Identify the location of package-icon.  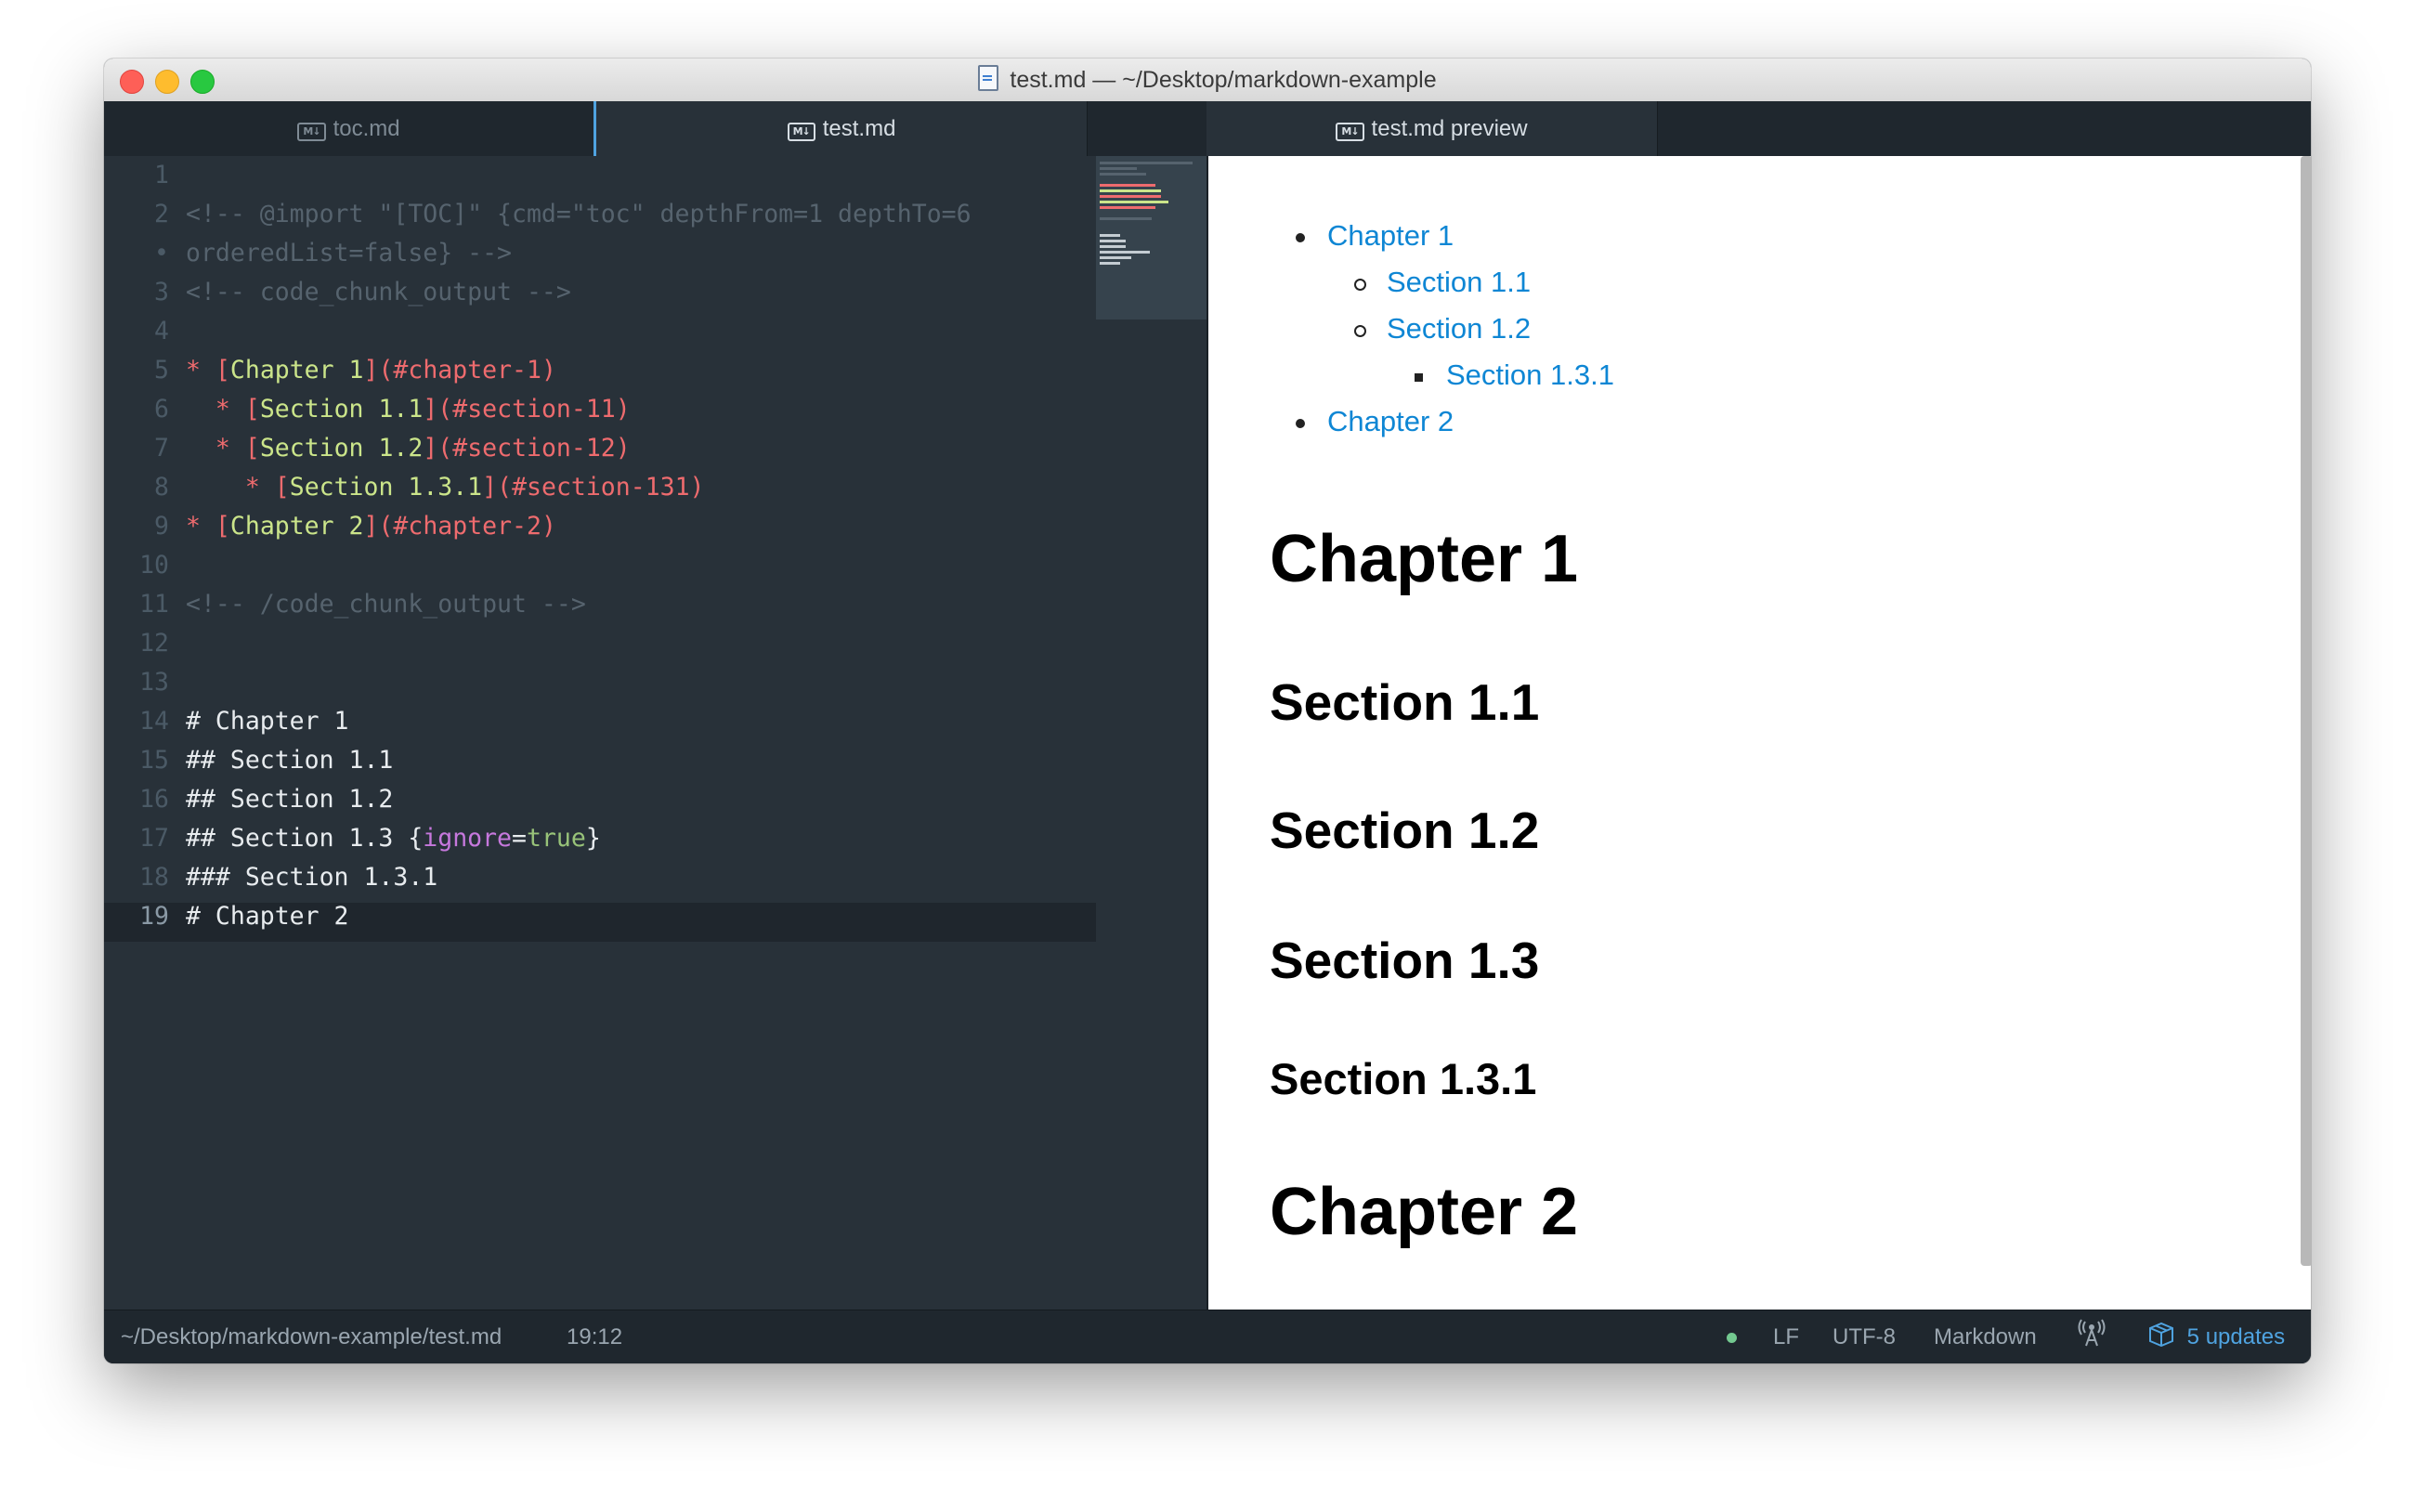
(2161, 1335).